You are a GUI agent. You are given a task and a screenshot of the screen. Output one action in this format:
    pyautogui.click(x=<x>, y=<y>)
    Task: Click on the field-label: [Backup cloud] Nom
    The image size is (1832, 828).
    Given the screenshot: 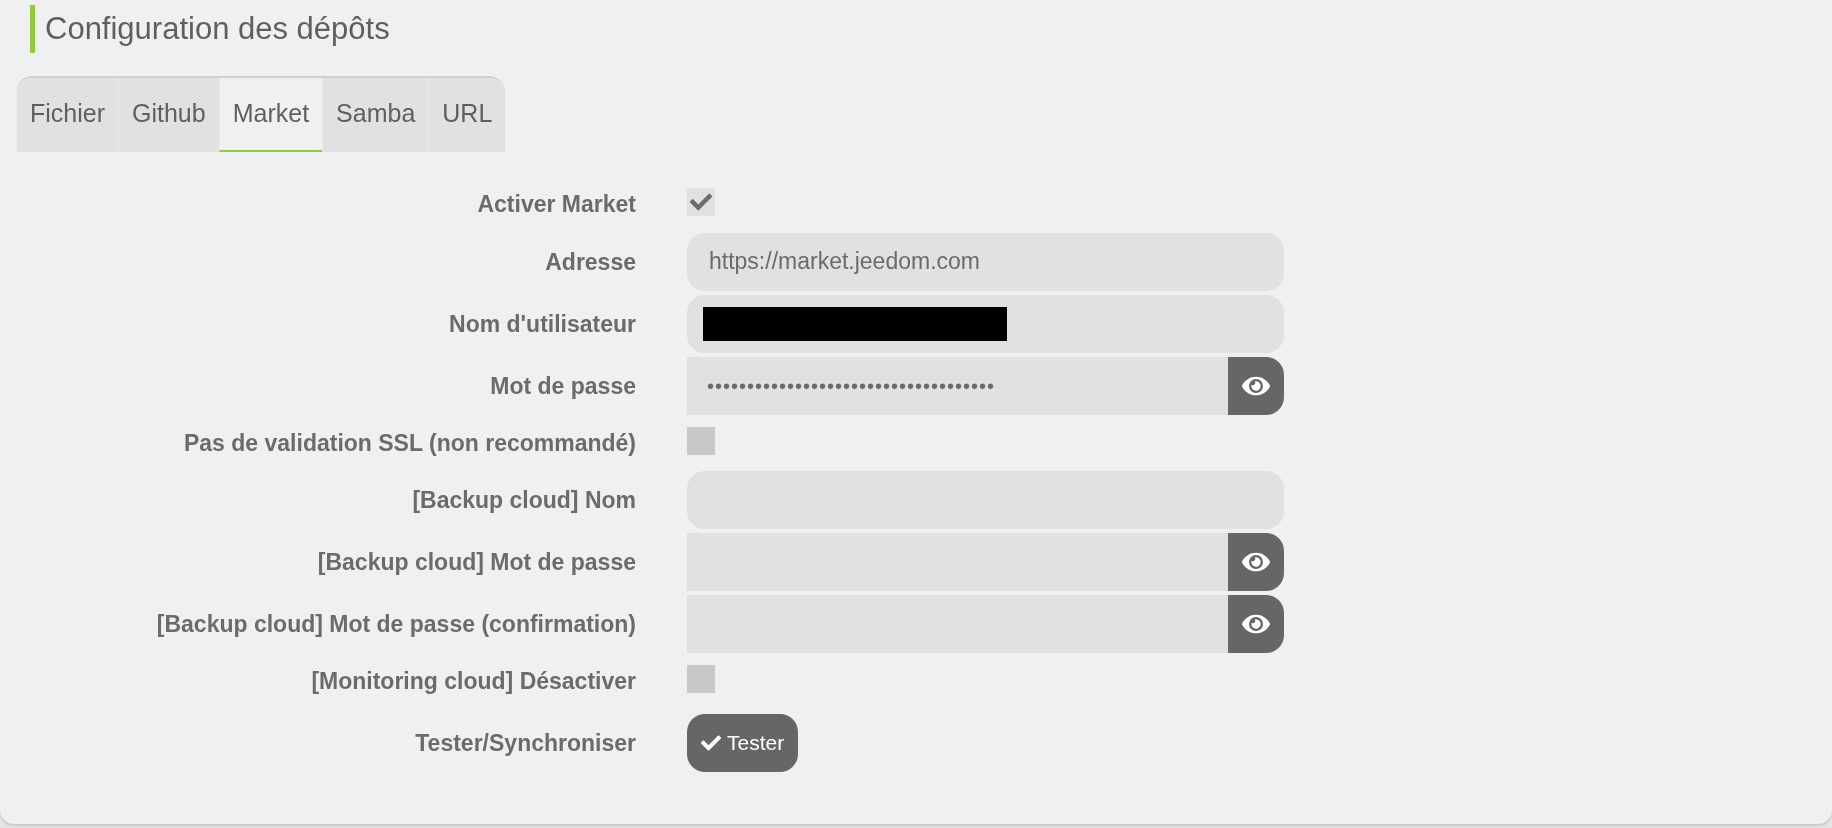 What is the action you would take?
    pyautogui.click(x=524, y=500)
    